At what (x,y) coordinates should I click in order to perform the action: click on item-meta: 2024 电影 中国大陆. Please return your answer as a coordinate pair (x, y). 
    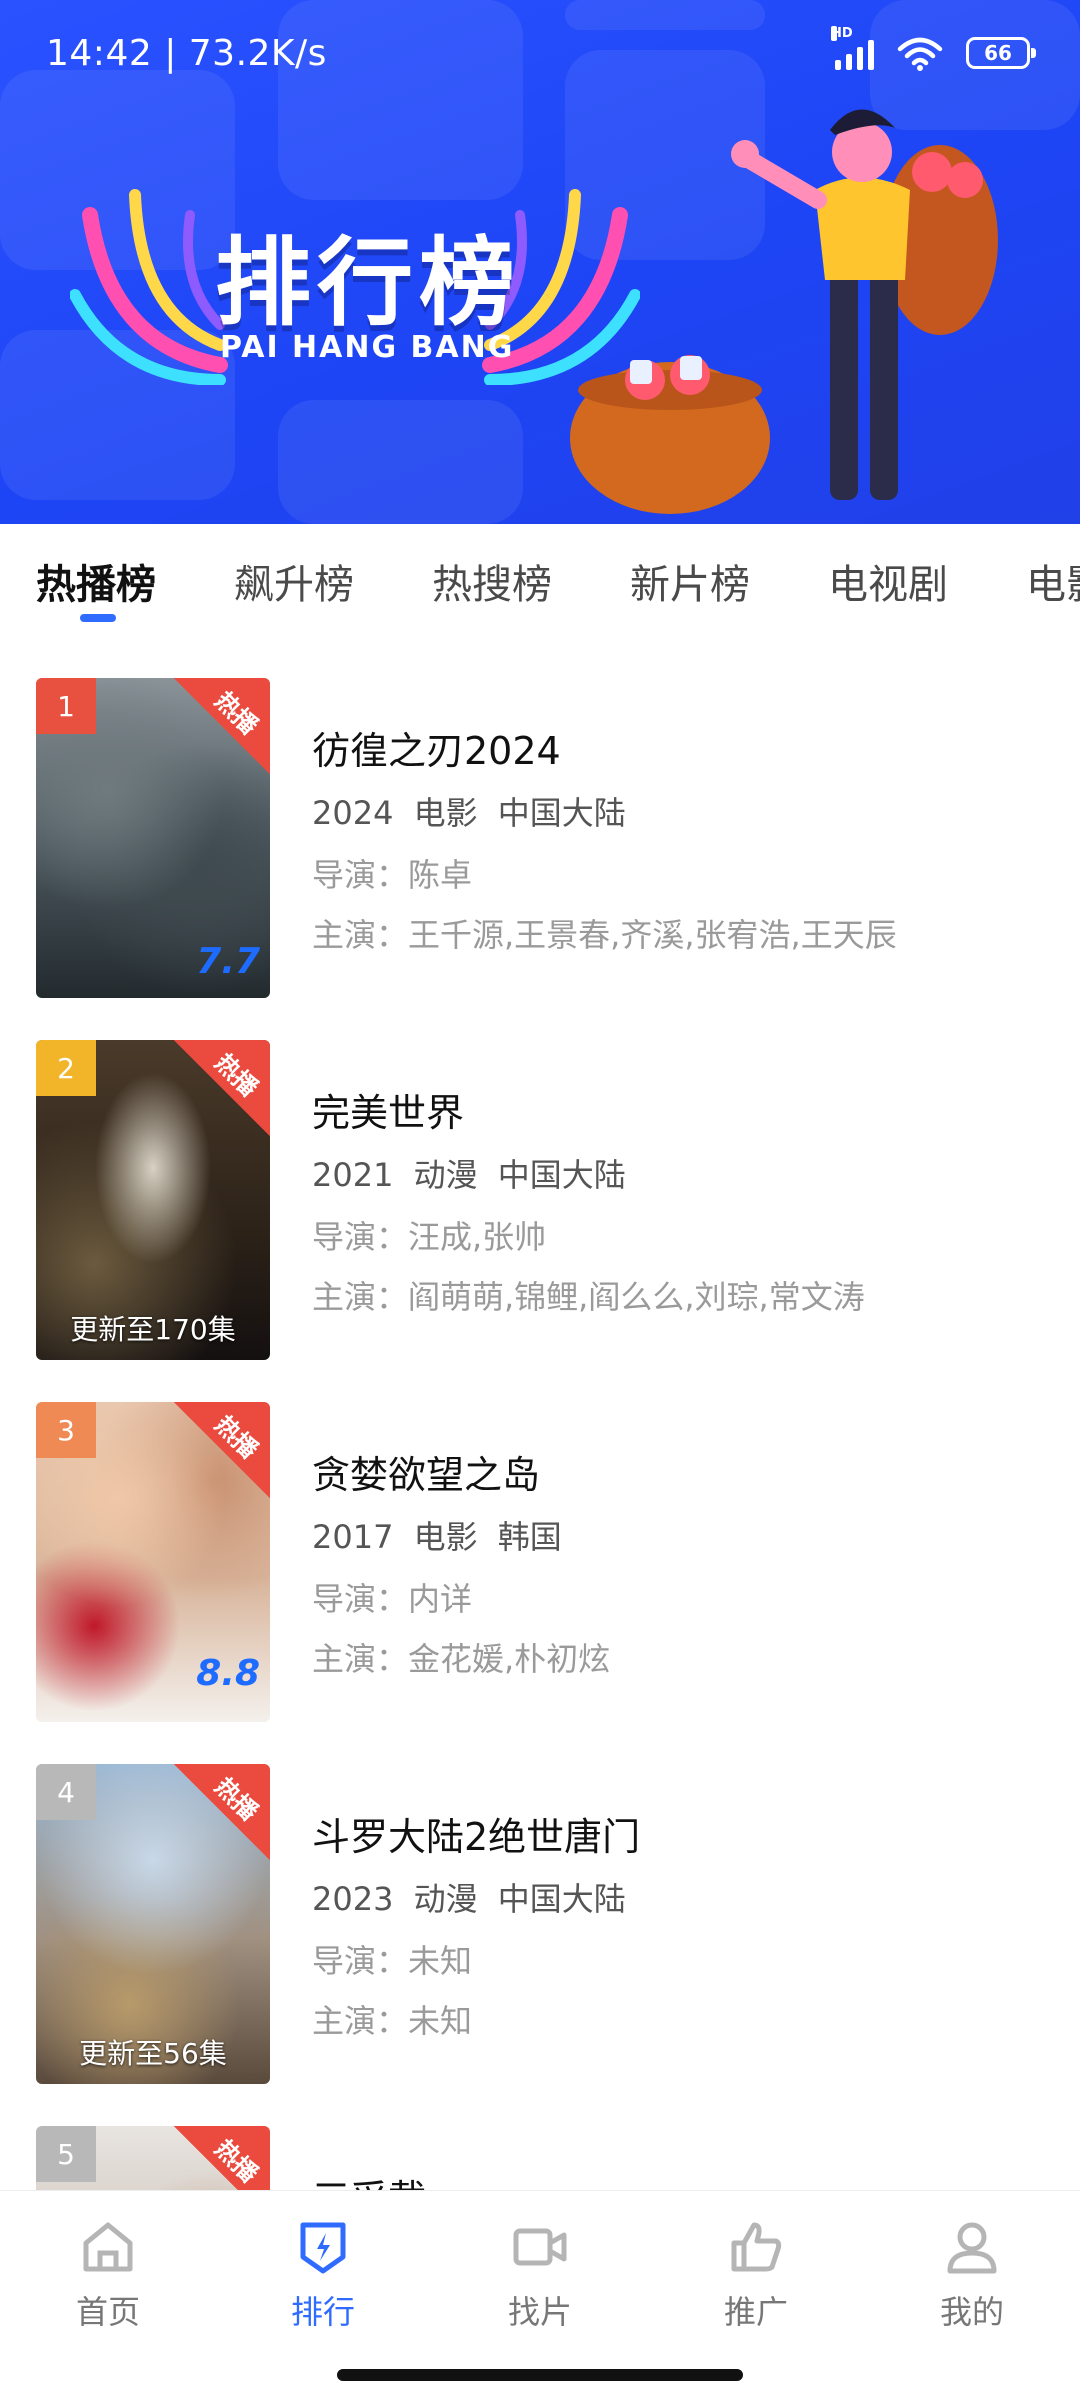
    Looking at the image, I should click on (469, 813).